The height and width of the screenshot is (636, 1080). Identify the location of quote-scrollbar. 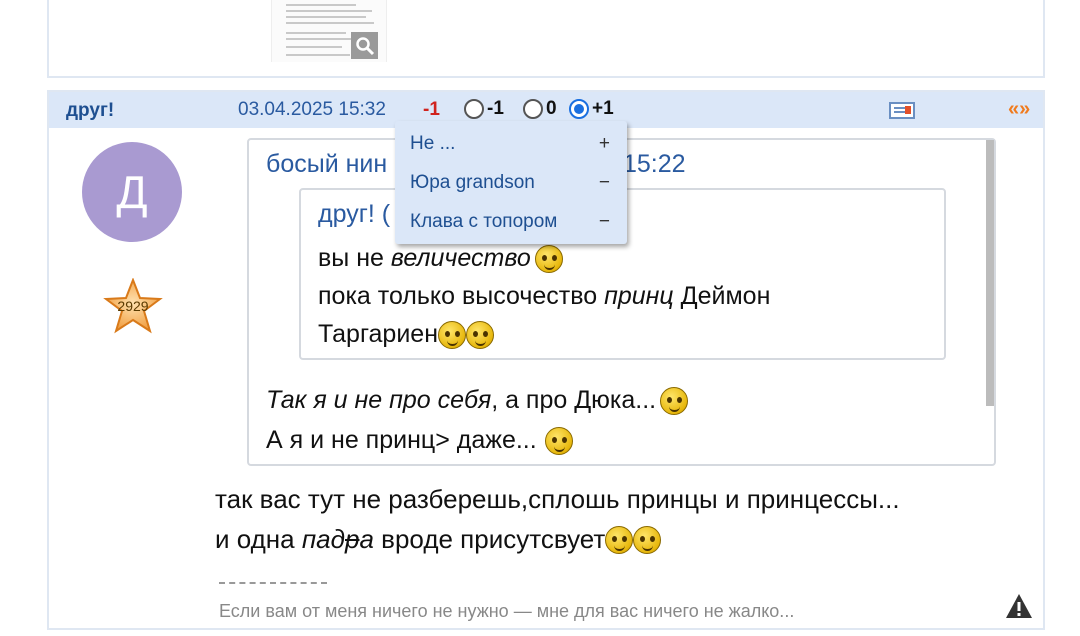
(990, 273).